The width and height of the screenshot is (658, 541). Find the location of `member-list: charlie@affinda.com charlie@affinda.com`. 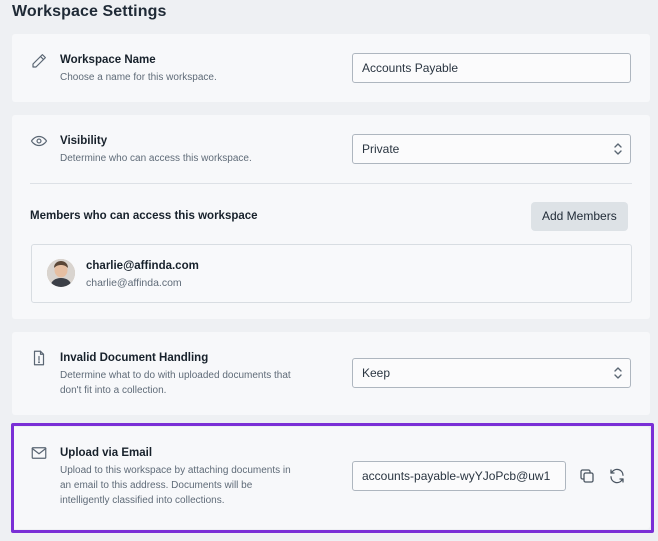

member-list: charlie@affinda.com charlie@affinda.com is located at coordinates (331, 273).